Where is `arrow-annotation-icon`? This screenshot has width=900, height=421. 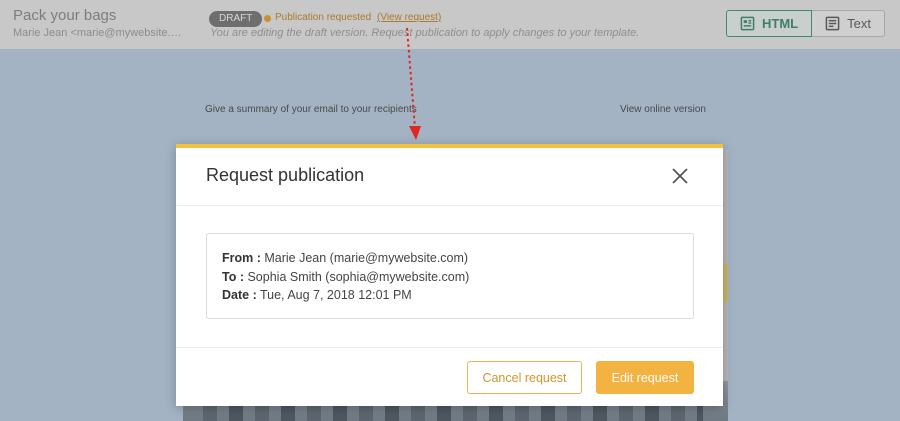
arrow-annotation-icon is located at coordinates (413, 83).